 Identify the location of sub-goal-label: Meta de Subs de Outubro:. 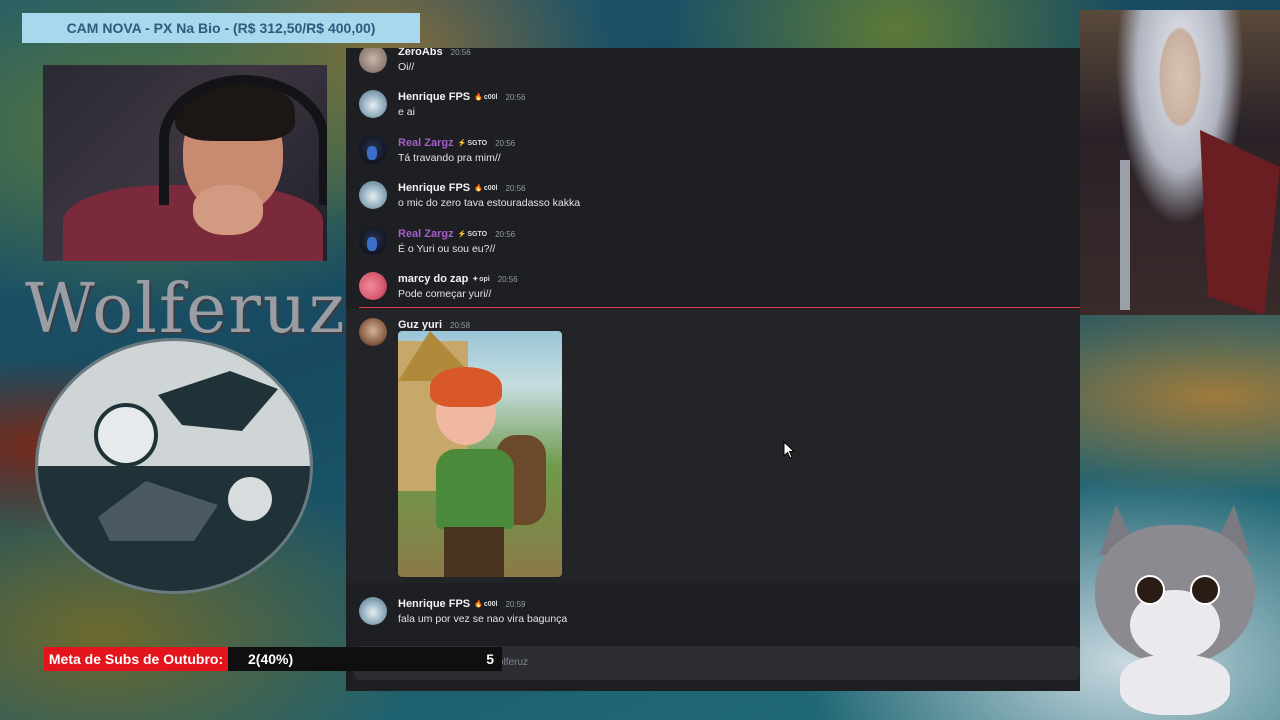
(136, 659).